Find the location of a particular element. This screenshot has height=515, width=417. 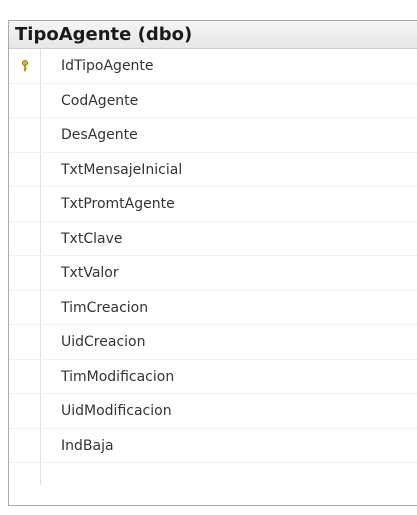

column-name: TxtClave is located at coordinates (92, 238).